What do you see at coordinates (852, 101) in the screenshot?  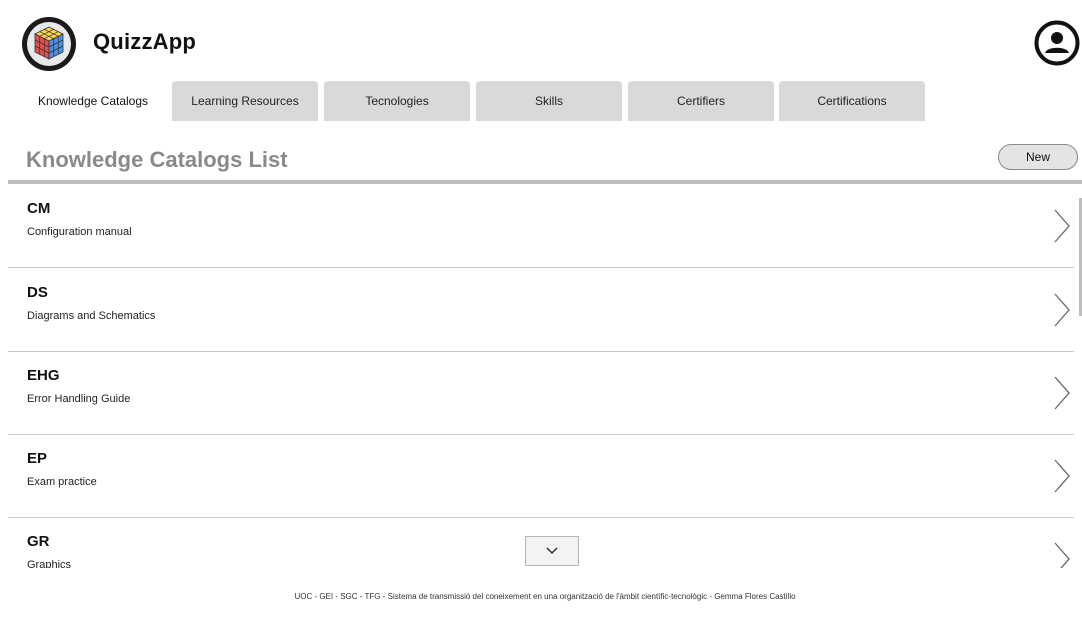 I see `tab-certifications: Certifications` at bounding box center [852, 101].